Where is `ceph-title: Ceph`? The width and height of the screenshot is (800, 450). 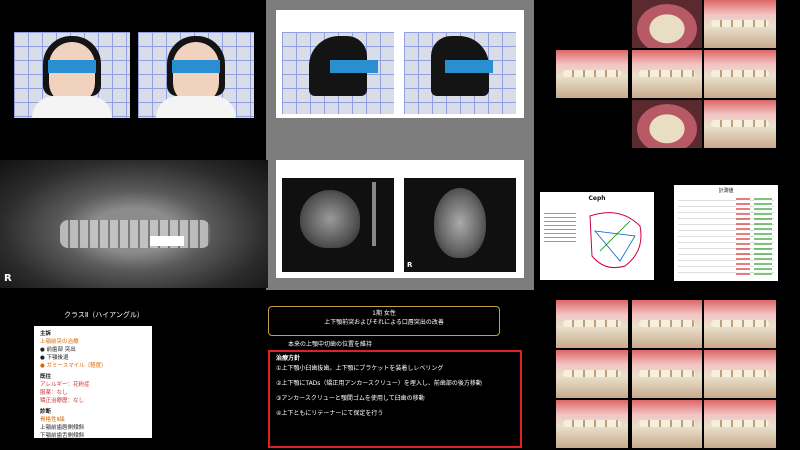 ceph-title: Ceph is located at coordinates (597, 198).